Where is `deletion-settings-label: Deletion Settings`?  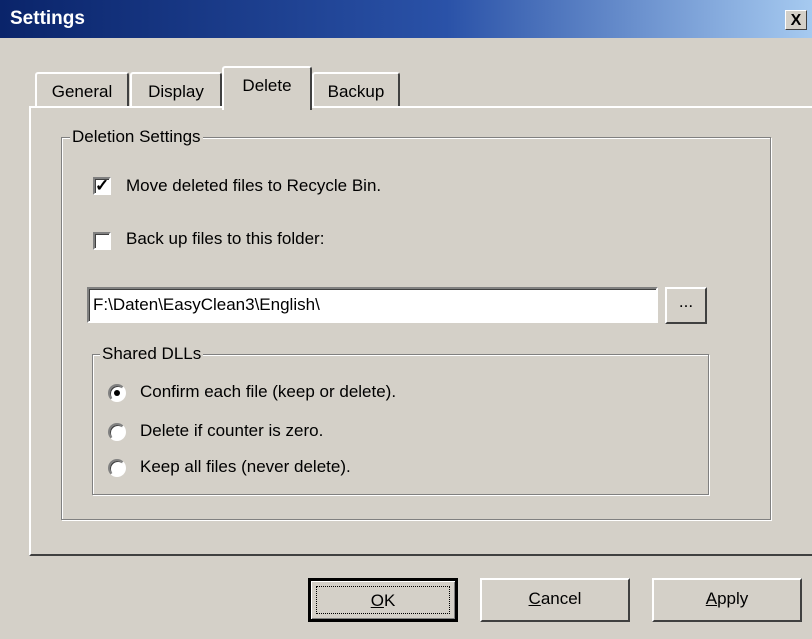 deletion-settings-label: Deletion Settings is located at coordinates (136, 137).